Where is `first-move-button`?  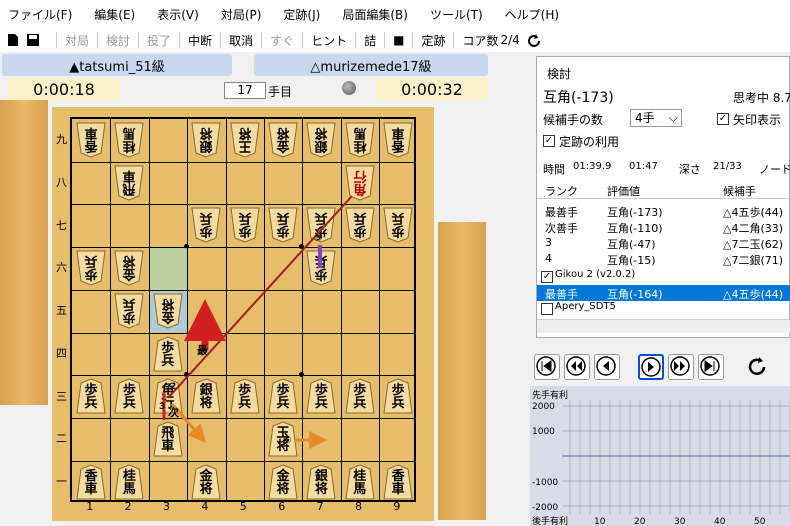 first-move-button is located at coordinates (547, 367).